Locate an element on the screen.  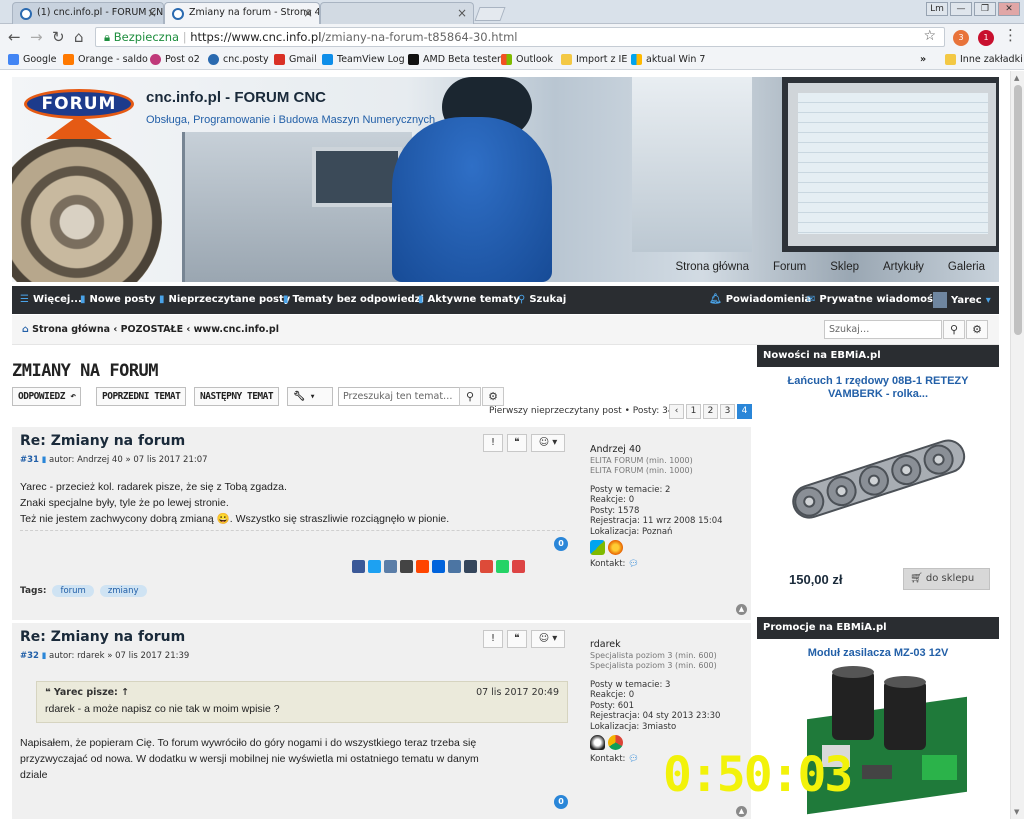
link-forum: Forum is located at coordinates (789, 267).